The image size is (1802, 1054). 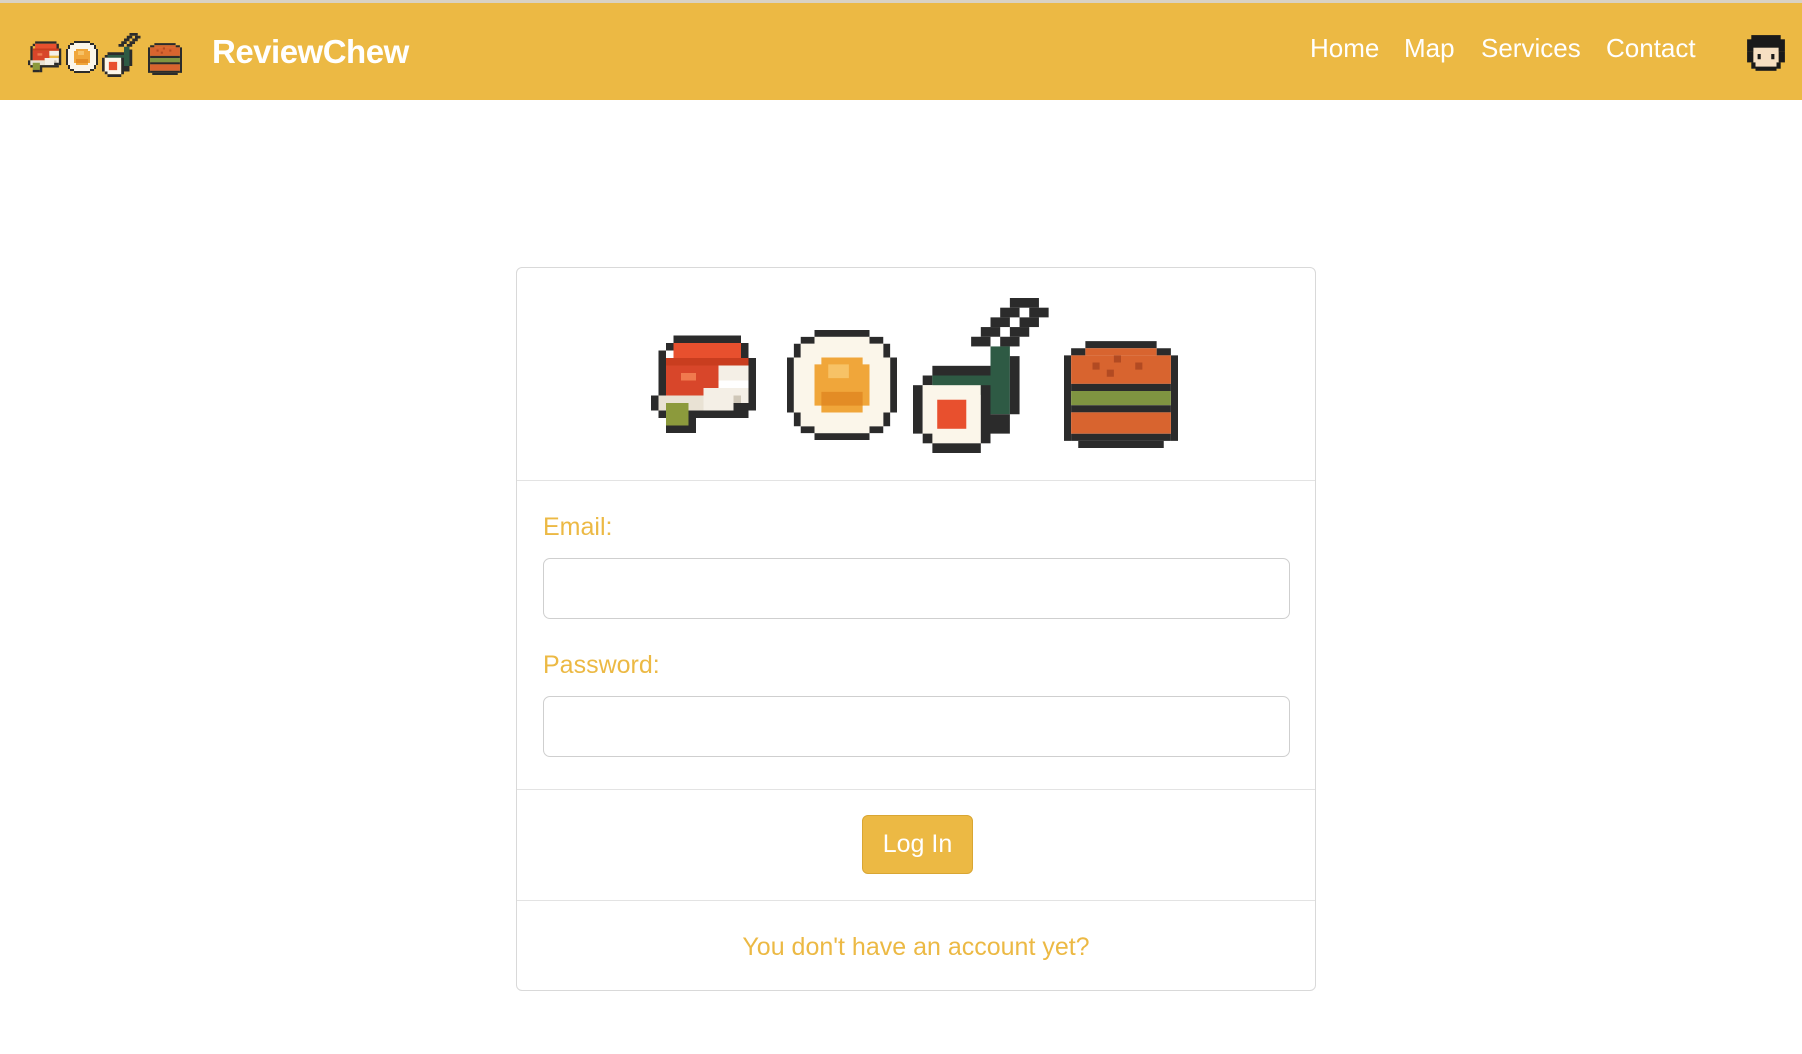 What do you see at coordinates (578, 527) in the screenshot?
I see `email-label: Email:` at bounding box center [578, 527].